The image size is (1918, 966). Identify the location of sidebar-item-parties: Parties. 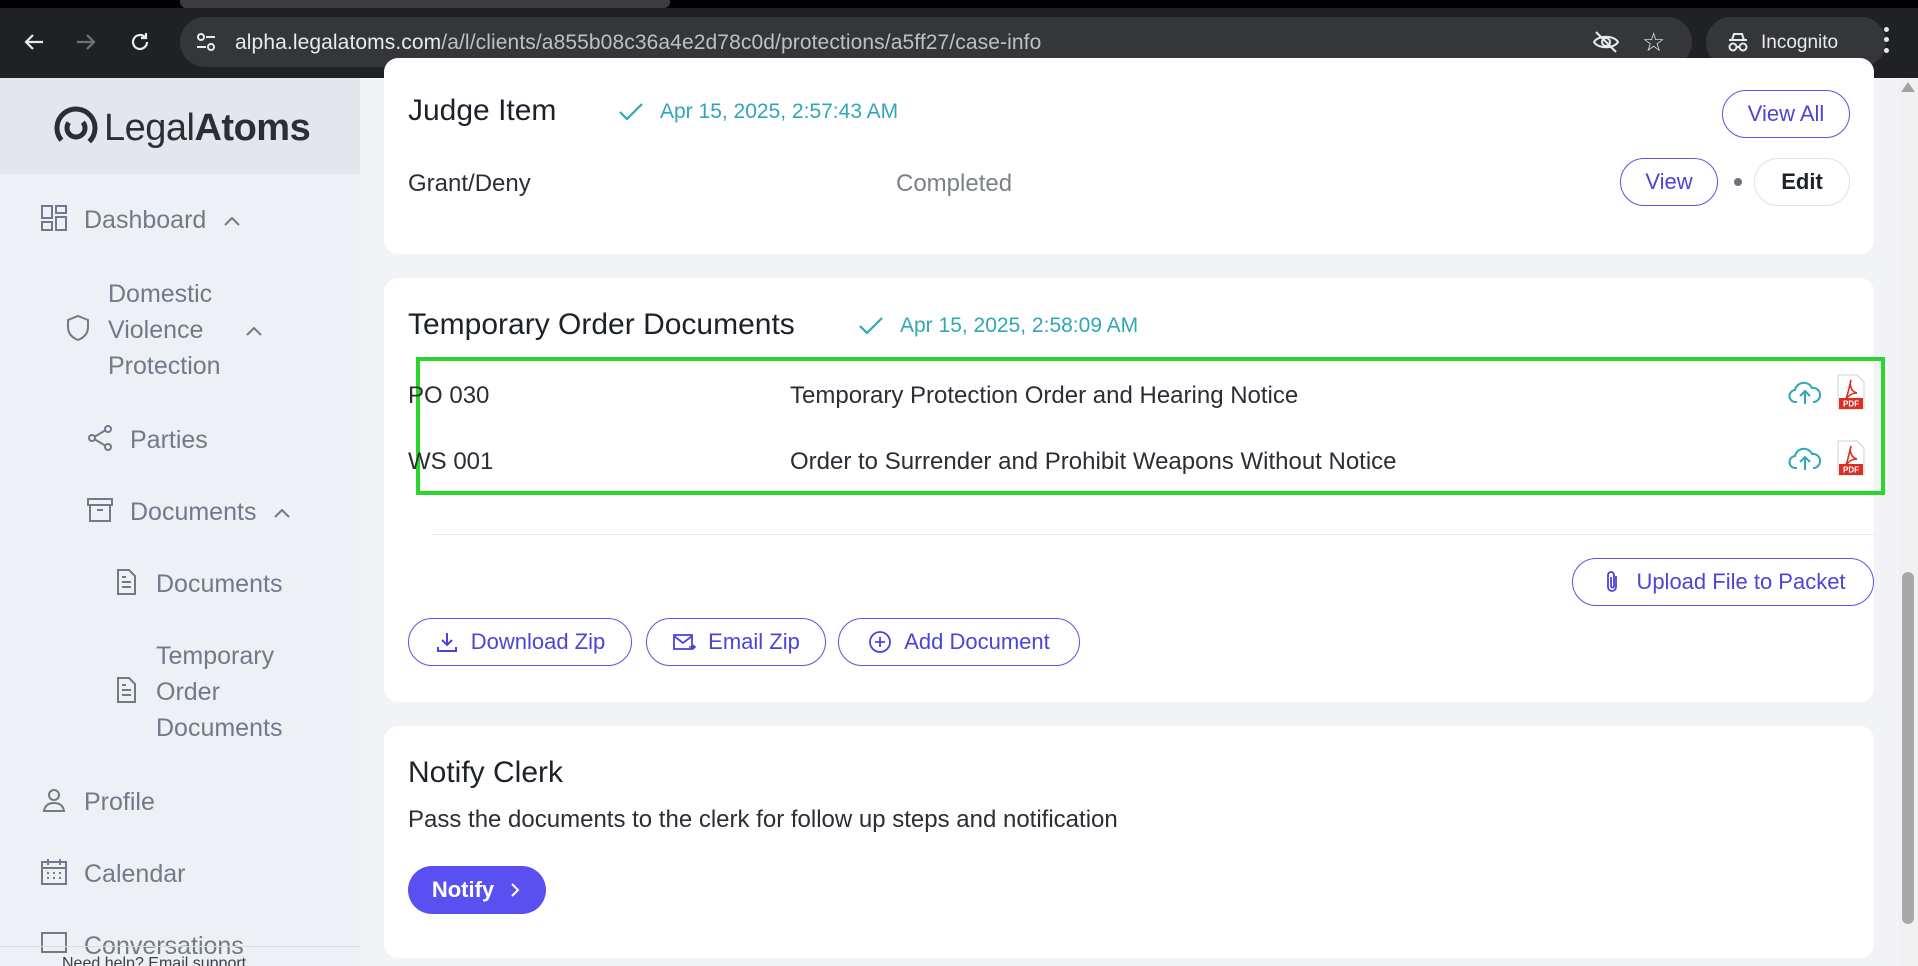
(147, 440).